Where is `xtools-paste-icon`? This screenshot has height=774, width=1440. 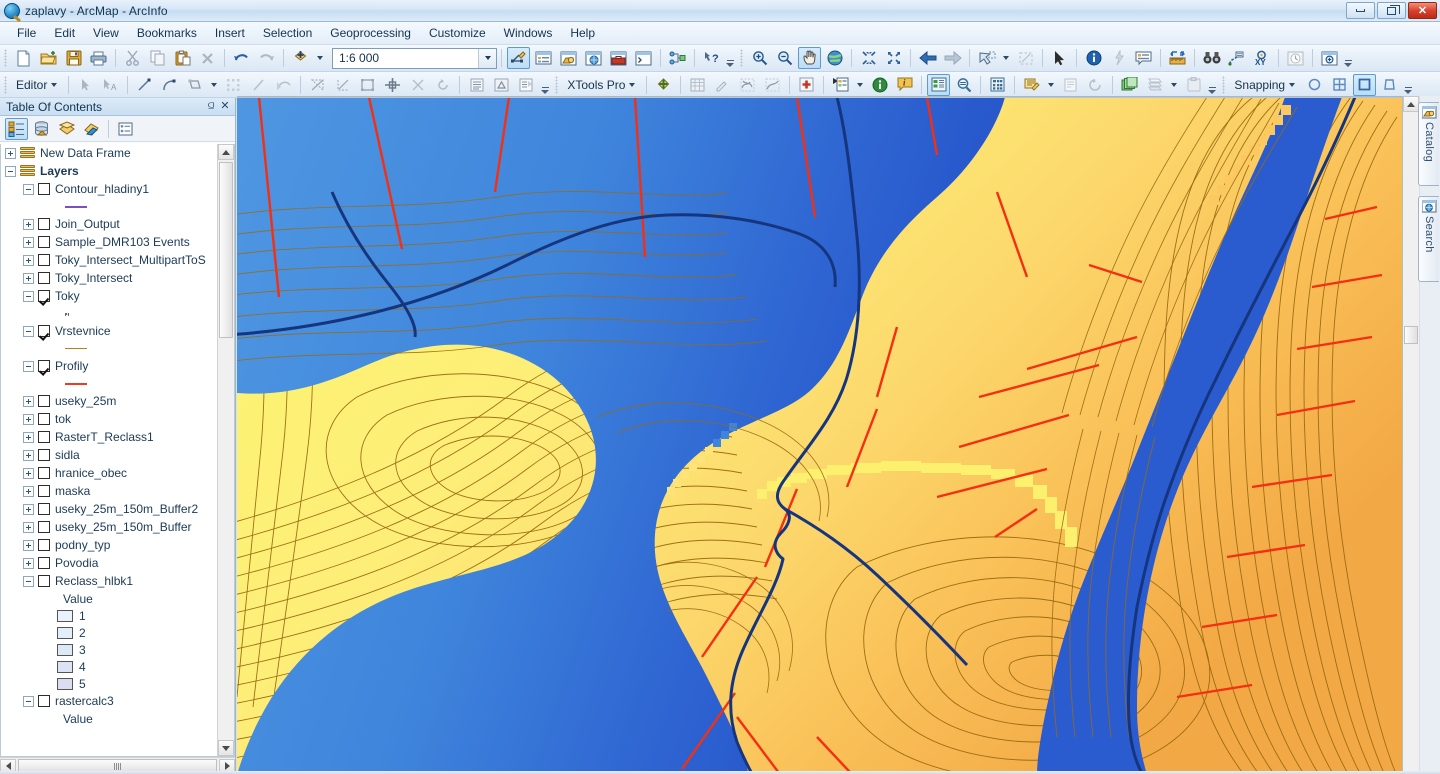 xtools-paste-icon is located at coordinates (1193, 85).